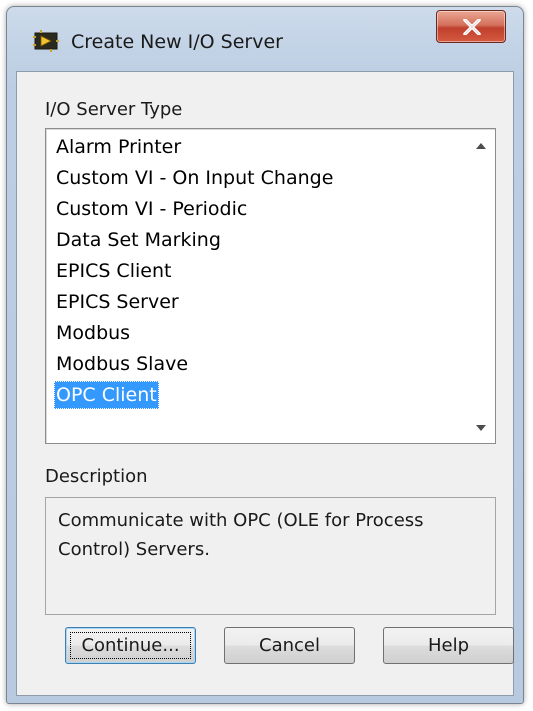 This screenshot has width=533, height=711. What do you see at coordinates (177, 42) in the screenshot?
I see `window-title: Create New I/O Server` at bounding box center [177, 42].